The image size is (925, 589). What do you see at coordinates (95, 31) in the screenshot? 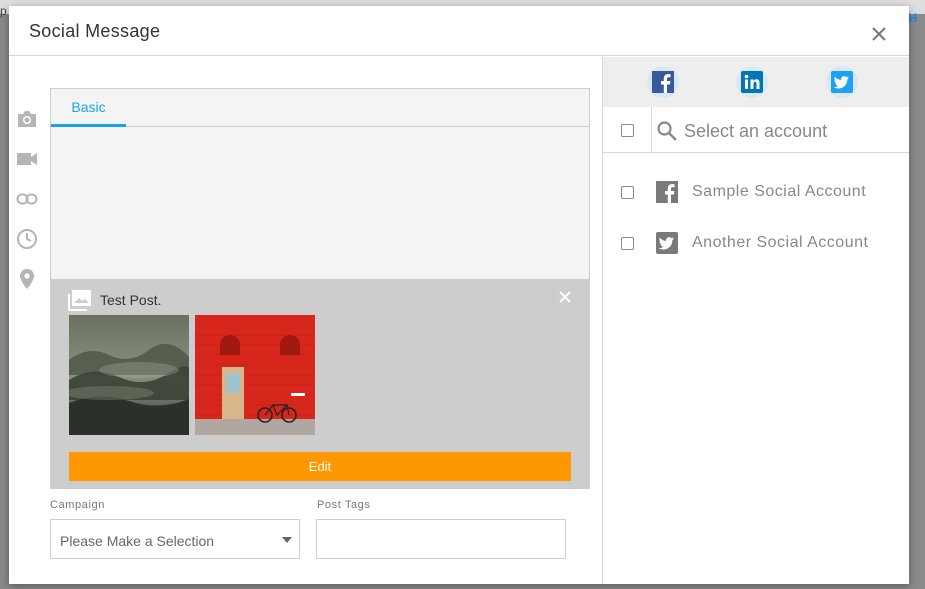
I see `modal-title: Social Message` at bounding box center [95, 31].